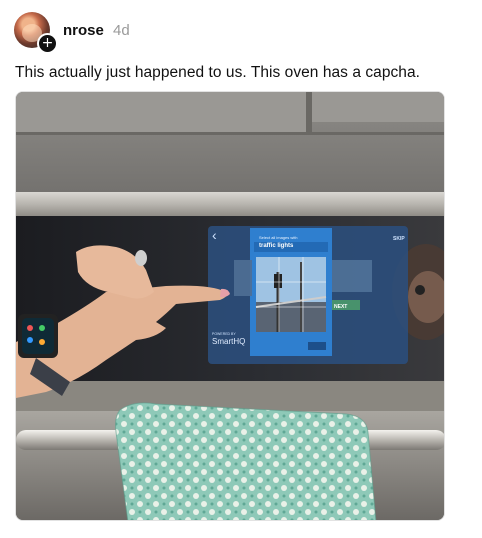  What do you see at coordinates (224, 334) in the screenshot?
I see `brand-prefix: POWERED BY` at bounding box center [224, 334].